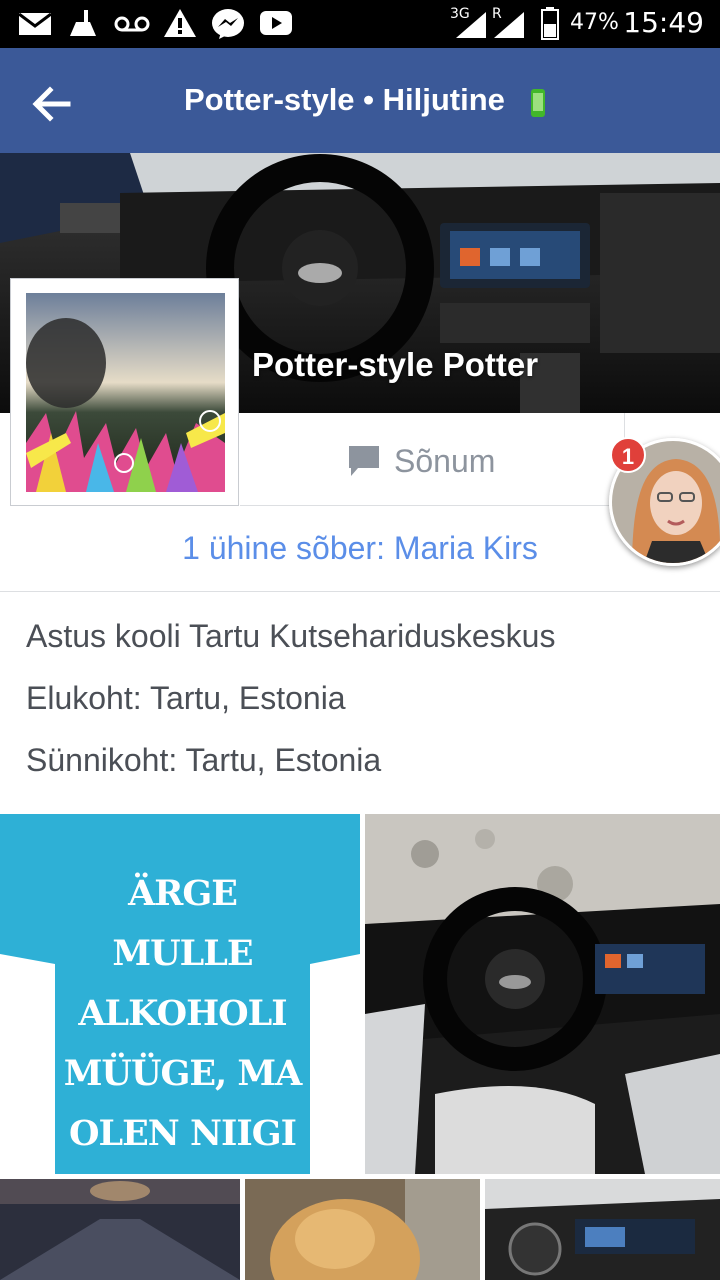 The image size is (720, 1280). Describe the element at coordinates (550, 23) in the screenshot. I see `battery-icon` at that location.